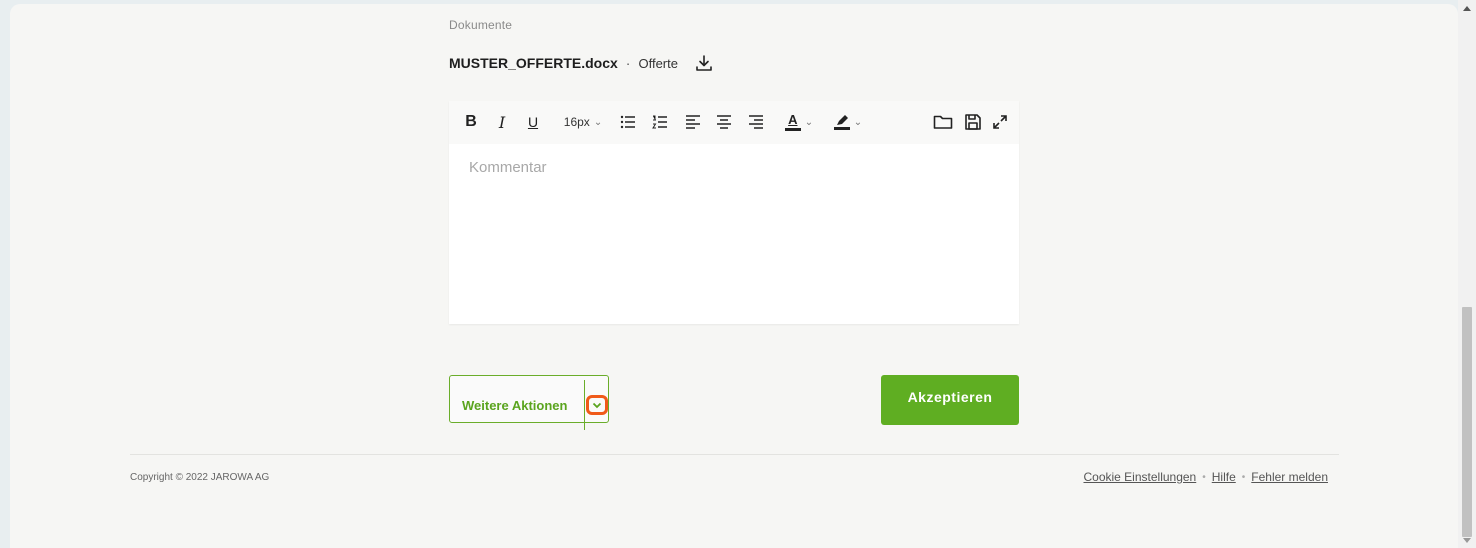 This screenshot has height=548, width=1476. I want to click on highlight-color-select: ⌄, so click(848, 122).